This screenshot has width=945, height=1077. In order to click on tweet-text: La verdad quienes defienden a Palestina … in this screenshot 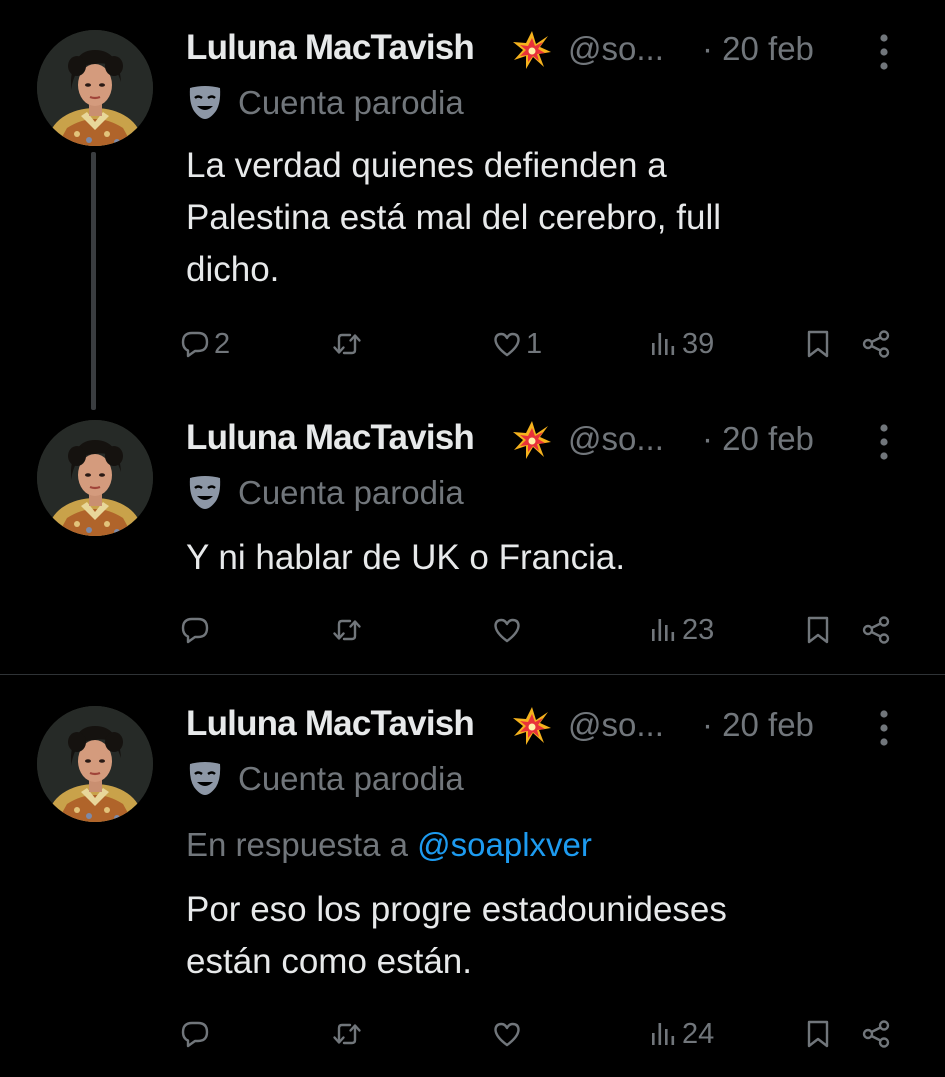, I will do `click(453, 217)`.